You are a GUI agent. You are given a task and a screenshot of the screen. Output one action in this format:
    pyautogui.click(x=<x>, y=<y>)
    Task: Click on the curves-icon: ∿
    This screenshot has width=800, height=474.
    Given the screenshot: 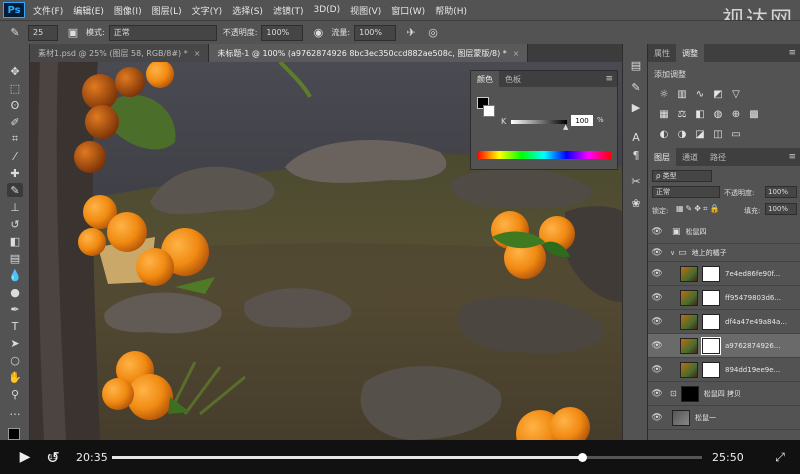 What is the action you would take?
    pyautogui.click(x=700, y=94)
    